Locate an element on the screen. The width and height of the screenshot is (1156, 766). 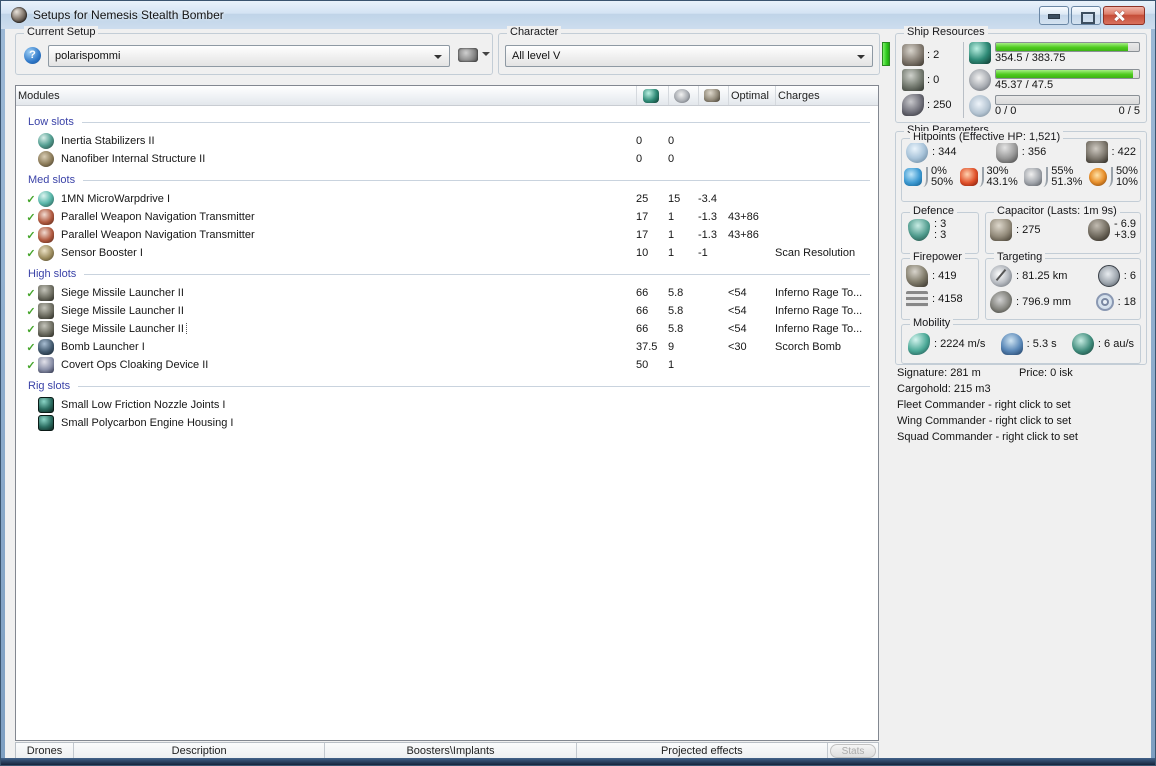
module-name: Nanofiber Internal Structure II is located at coordinates (133, 159).